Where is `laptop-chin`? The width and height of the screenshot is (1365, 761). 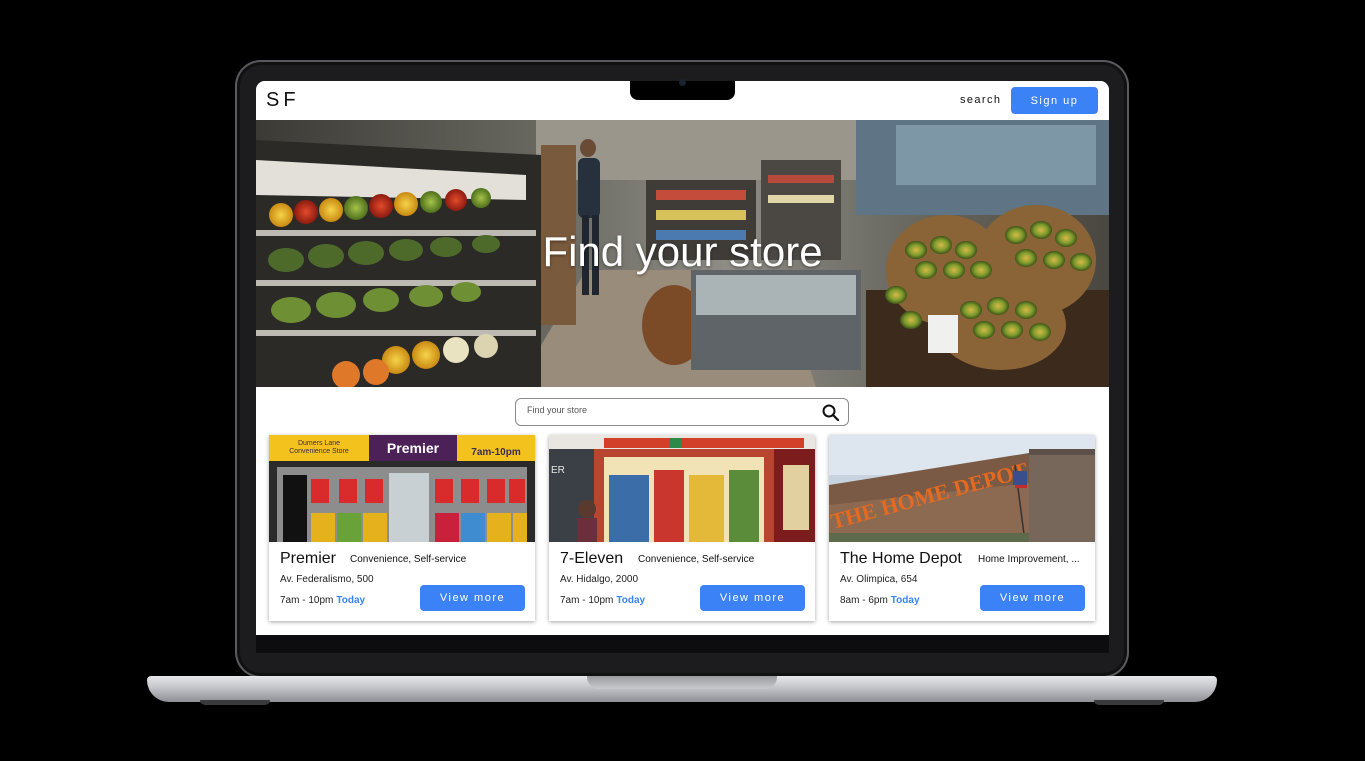 laptop-chin is located at coordinates (682, 644).